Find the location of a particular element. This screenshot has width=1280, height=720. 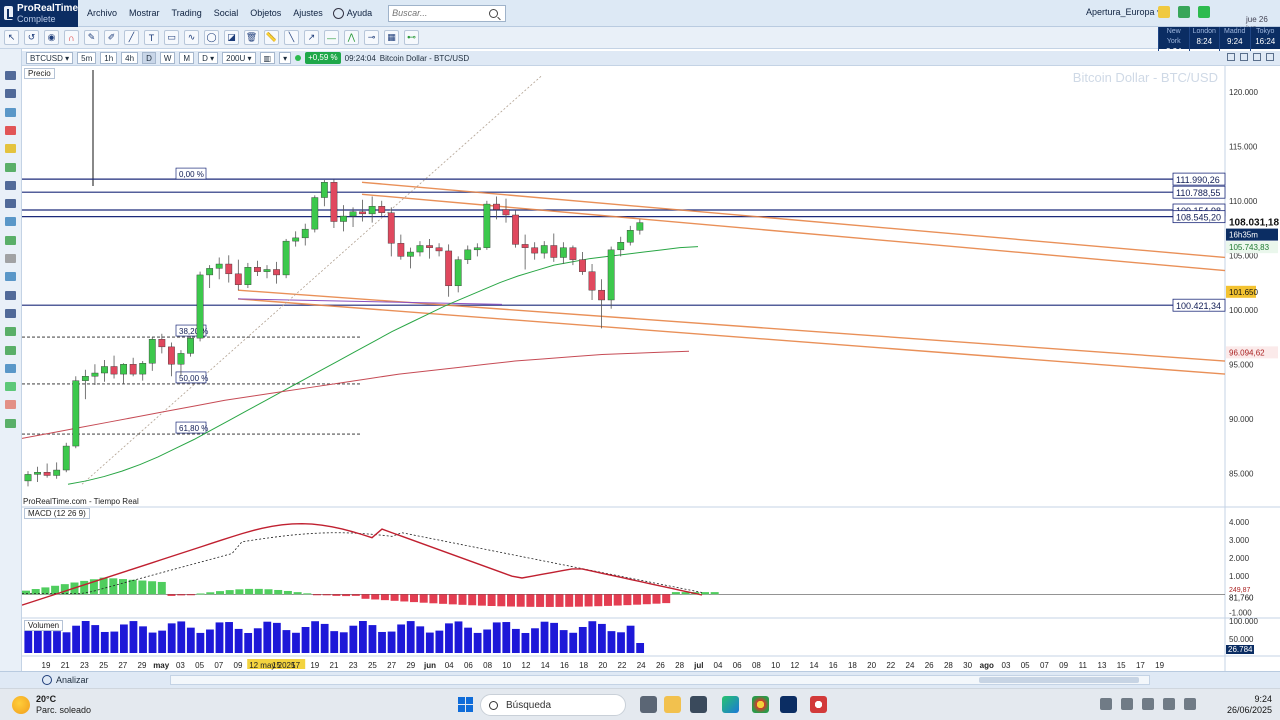

magnet-icon: ∩ is located at coordinates (71, 37).